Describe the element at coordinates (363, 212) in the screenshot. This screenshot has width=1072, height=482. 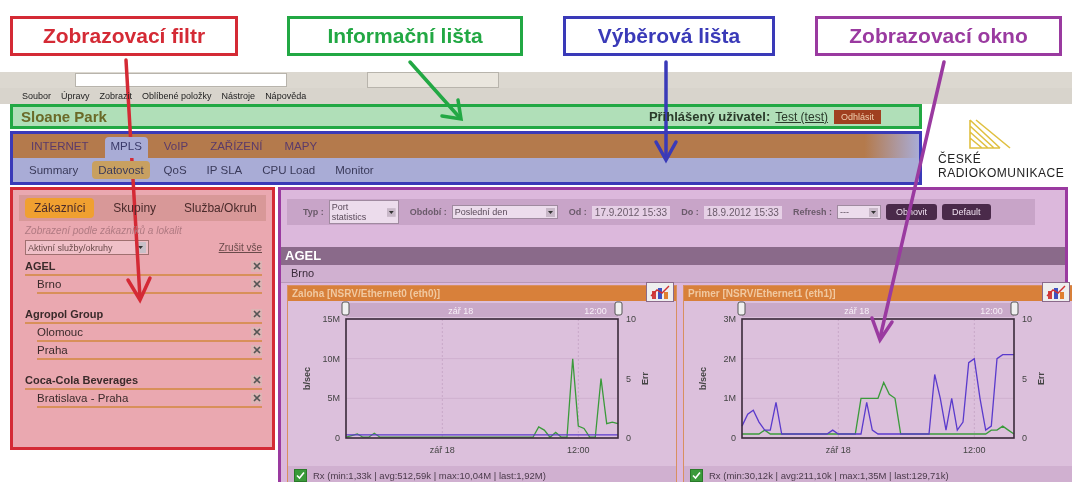
I see `type-dropdown: Port statistics` at that location.